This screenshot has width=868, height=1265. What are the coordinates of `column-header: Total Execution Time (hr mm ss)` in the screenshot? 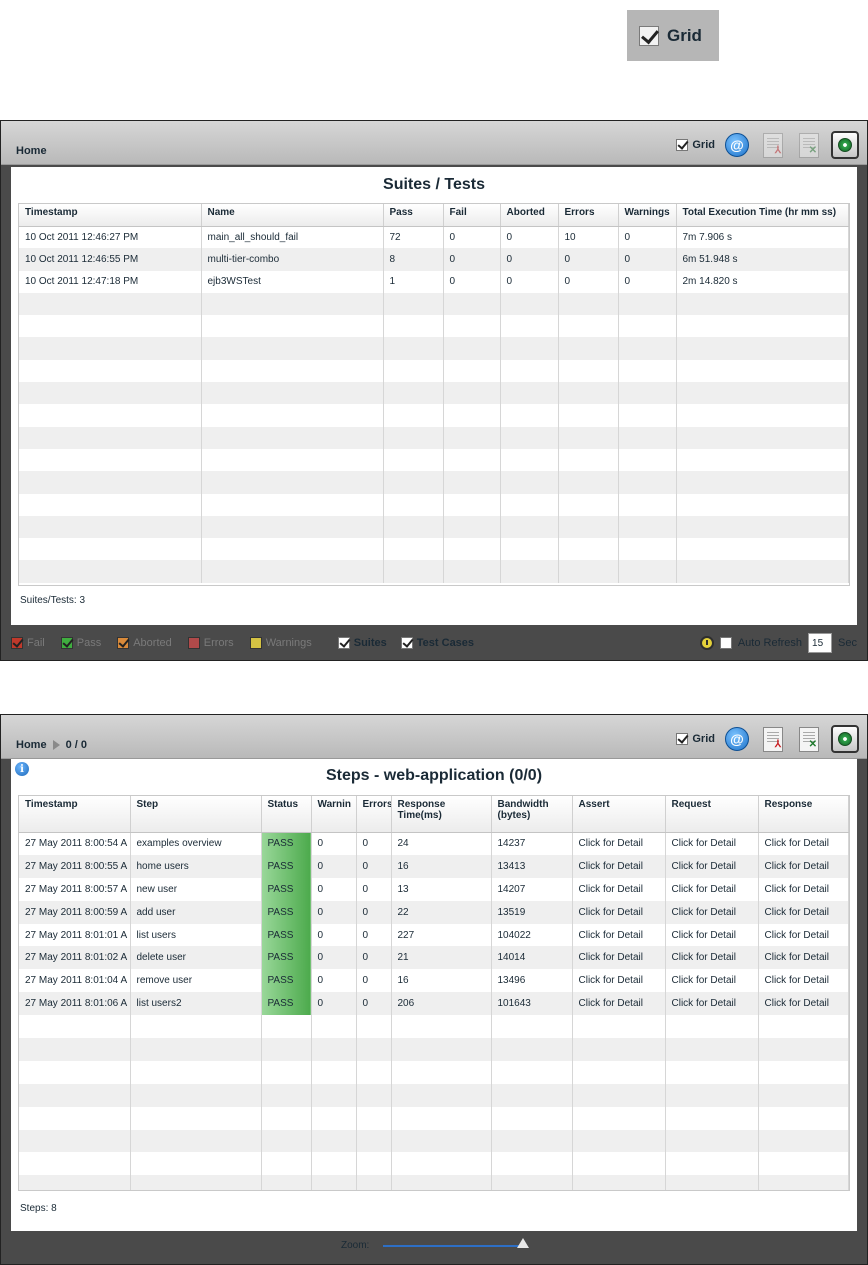 It's located at (762, 215).